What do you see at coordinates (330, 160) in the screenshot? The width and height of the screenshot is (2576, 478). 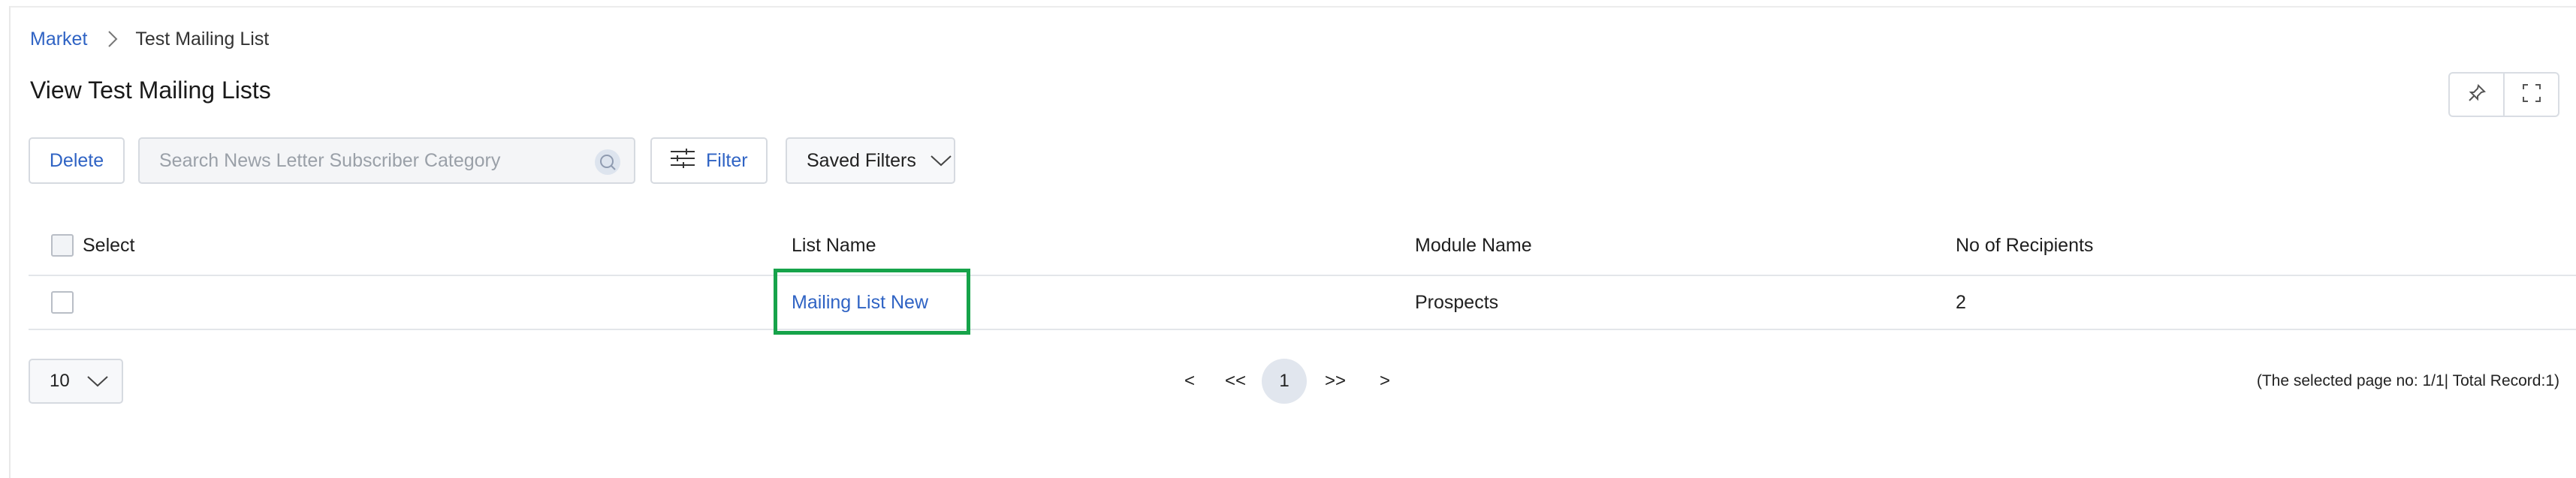 I see `search-placeholder: Search News Letter Subscriber Category` at bounding box center [330, 160].